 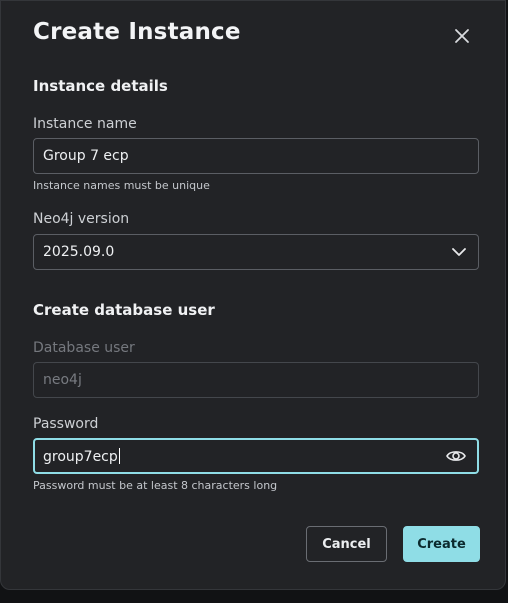 I want to click on chevron-down-icon, so click(x=459, y=252).